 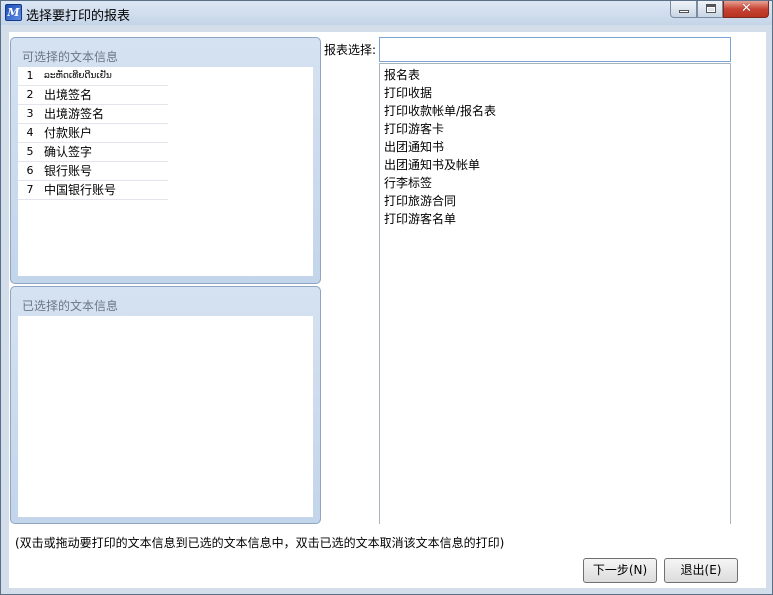 What do you see at coordinates (13, 12) in the screenshot?
I see `app-icon: M` at bounding box center [13, 12].